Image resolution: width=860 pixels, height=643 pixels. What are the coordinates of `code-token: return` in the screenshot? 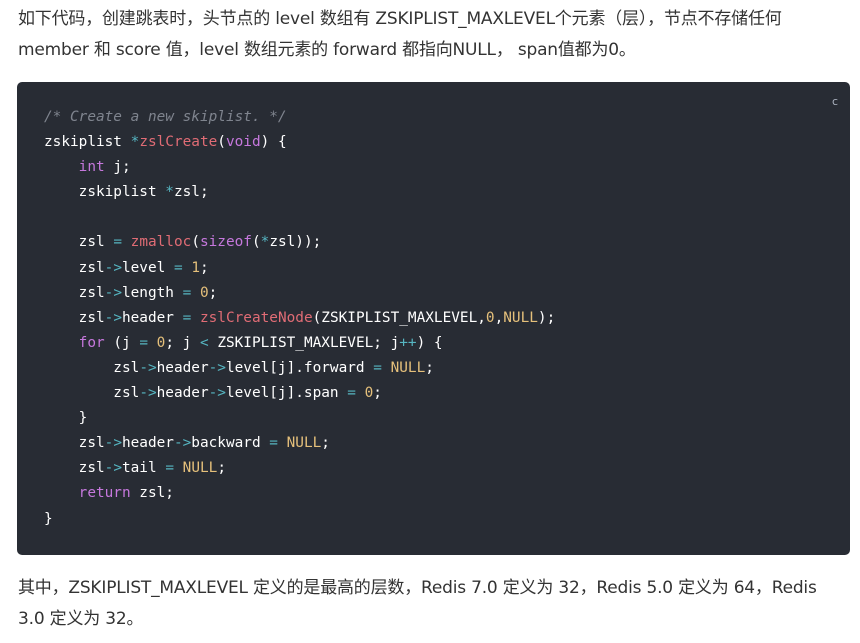 It's located at (104, 493).